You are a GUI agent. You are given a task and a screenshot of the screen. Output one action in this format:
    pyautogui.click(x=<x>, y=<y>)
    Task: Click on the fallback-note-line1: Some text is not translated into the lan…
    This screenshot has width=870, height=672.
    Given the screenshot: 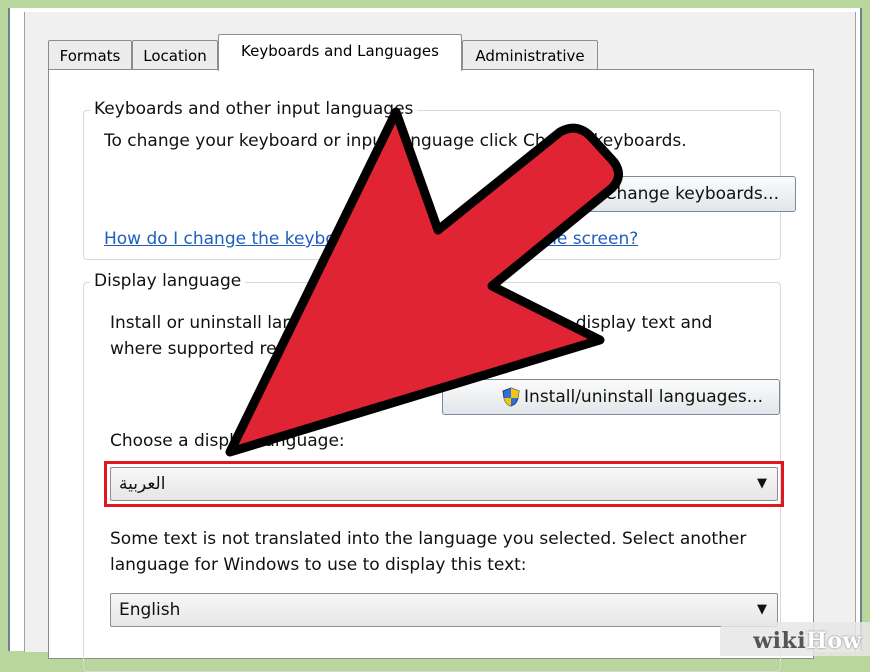 What is the action you would take?
    pyautogui.click(x=428, y=539)
    